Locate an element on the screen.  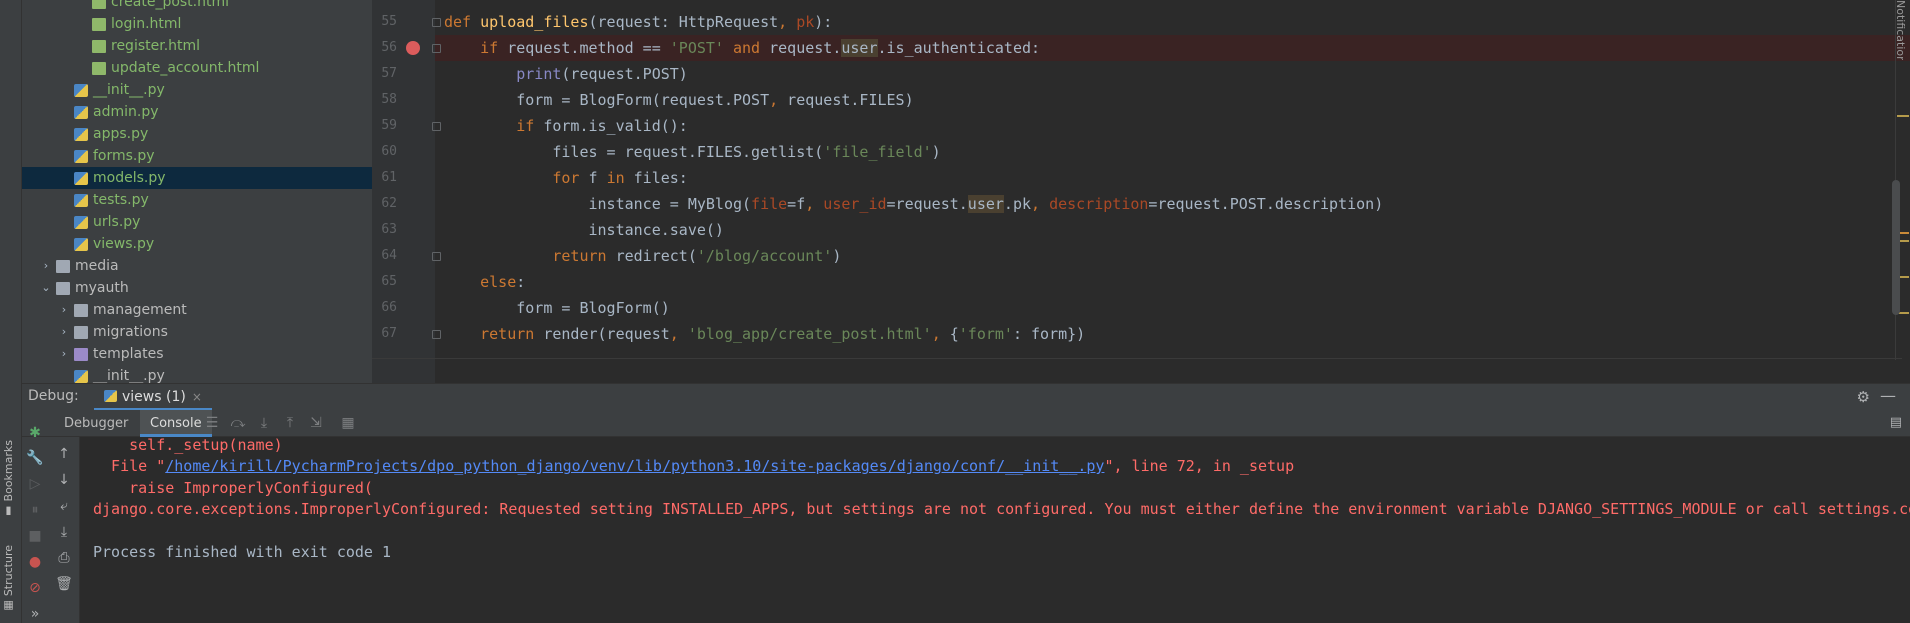
tab-console: Console is located at coordinates (176, 423).